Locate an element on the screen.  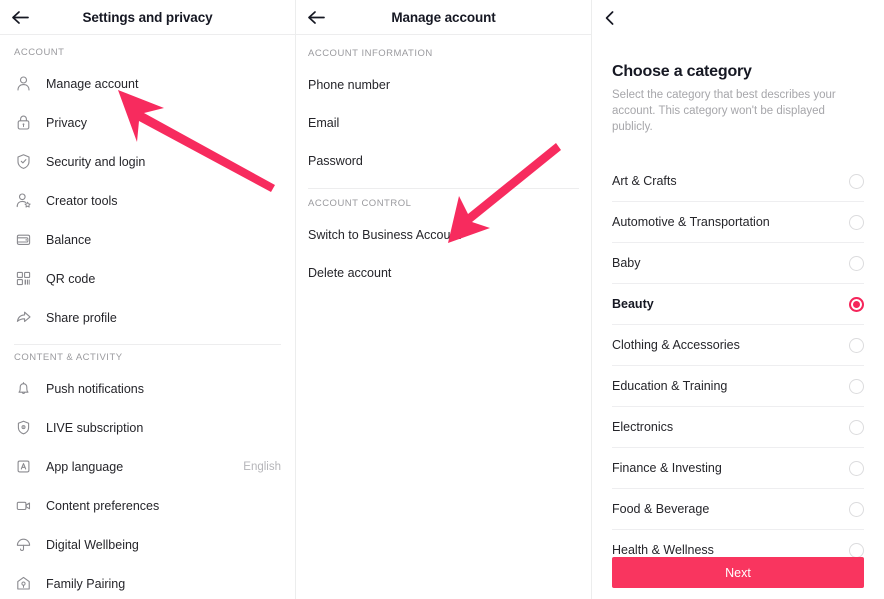
back-button-category is located at coordinates (618, 17).